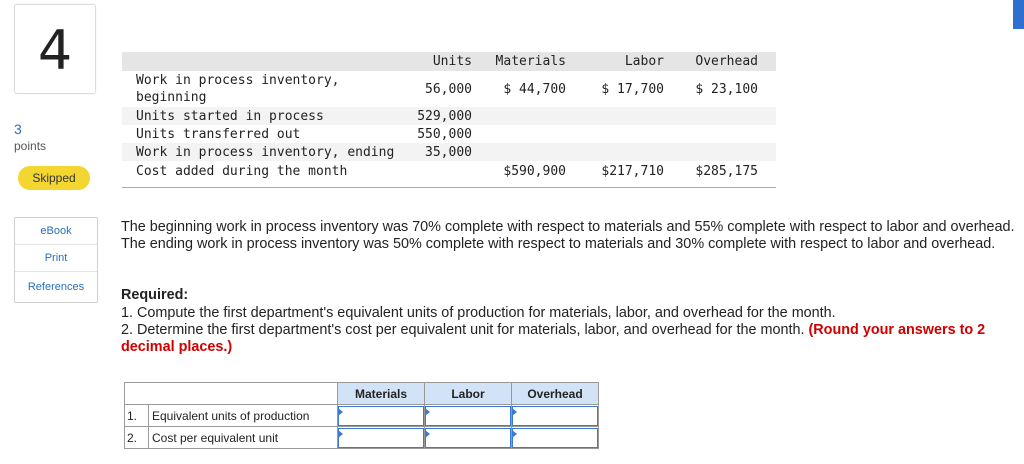  I want to click on resources-panel: eBook Print References, so click(56, 260).